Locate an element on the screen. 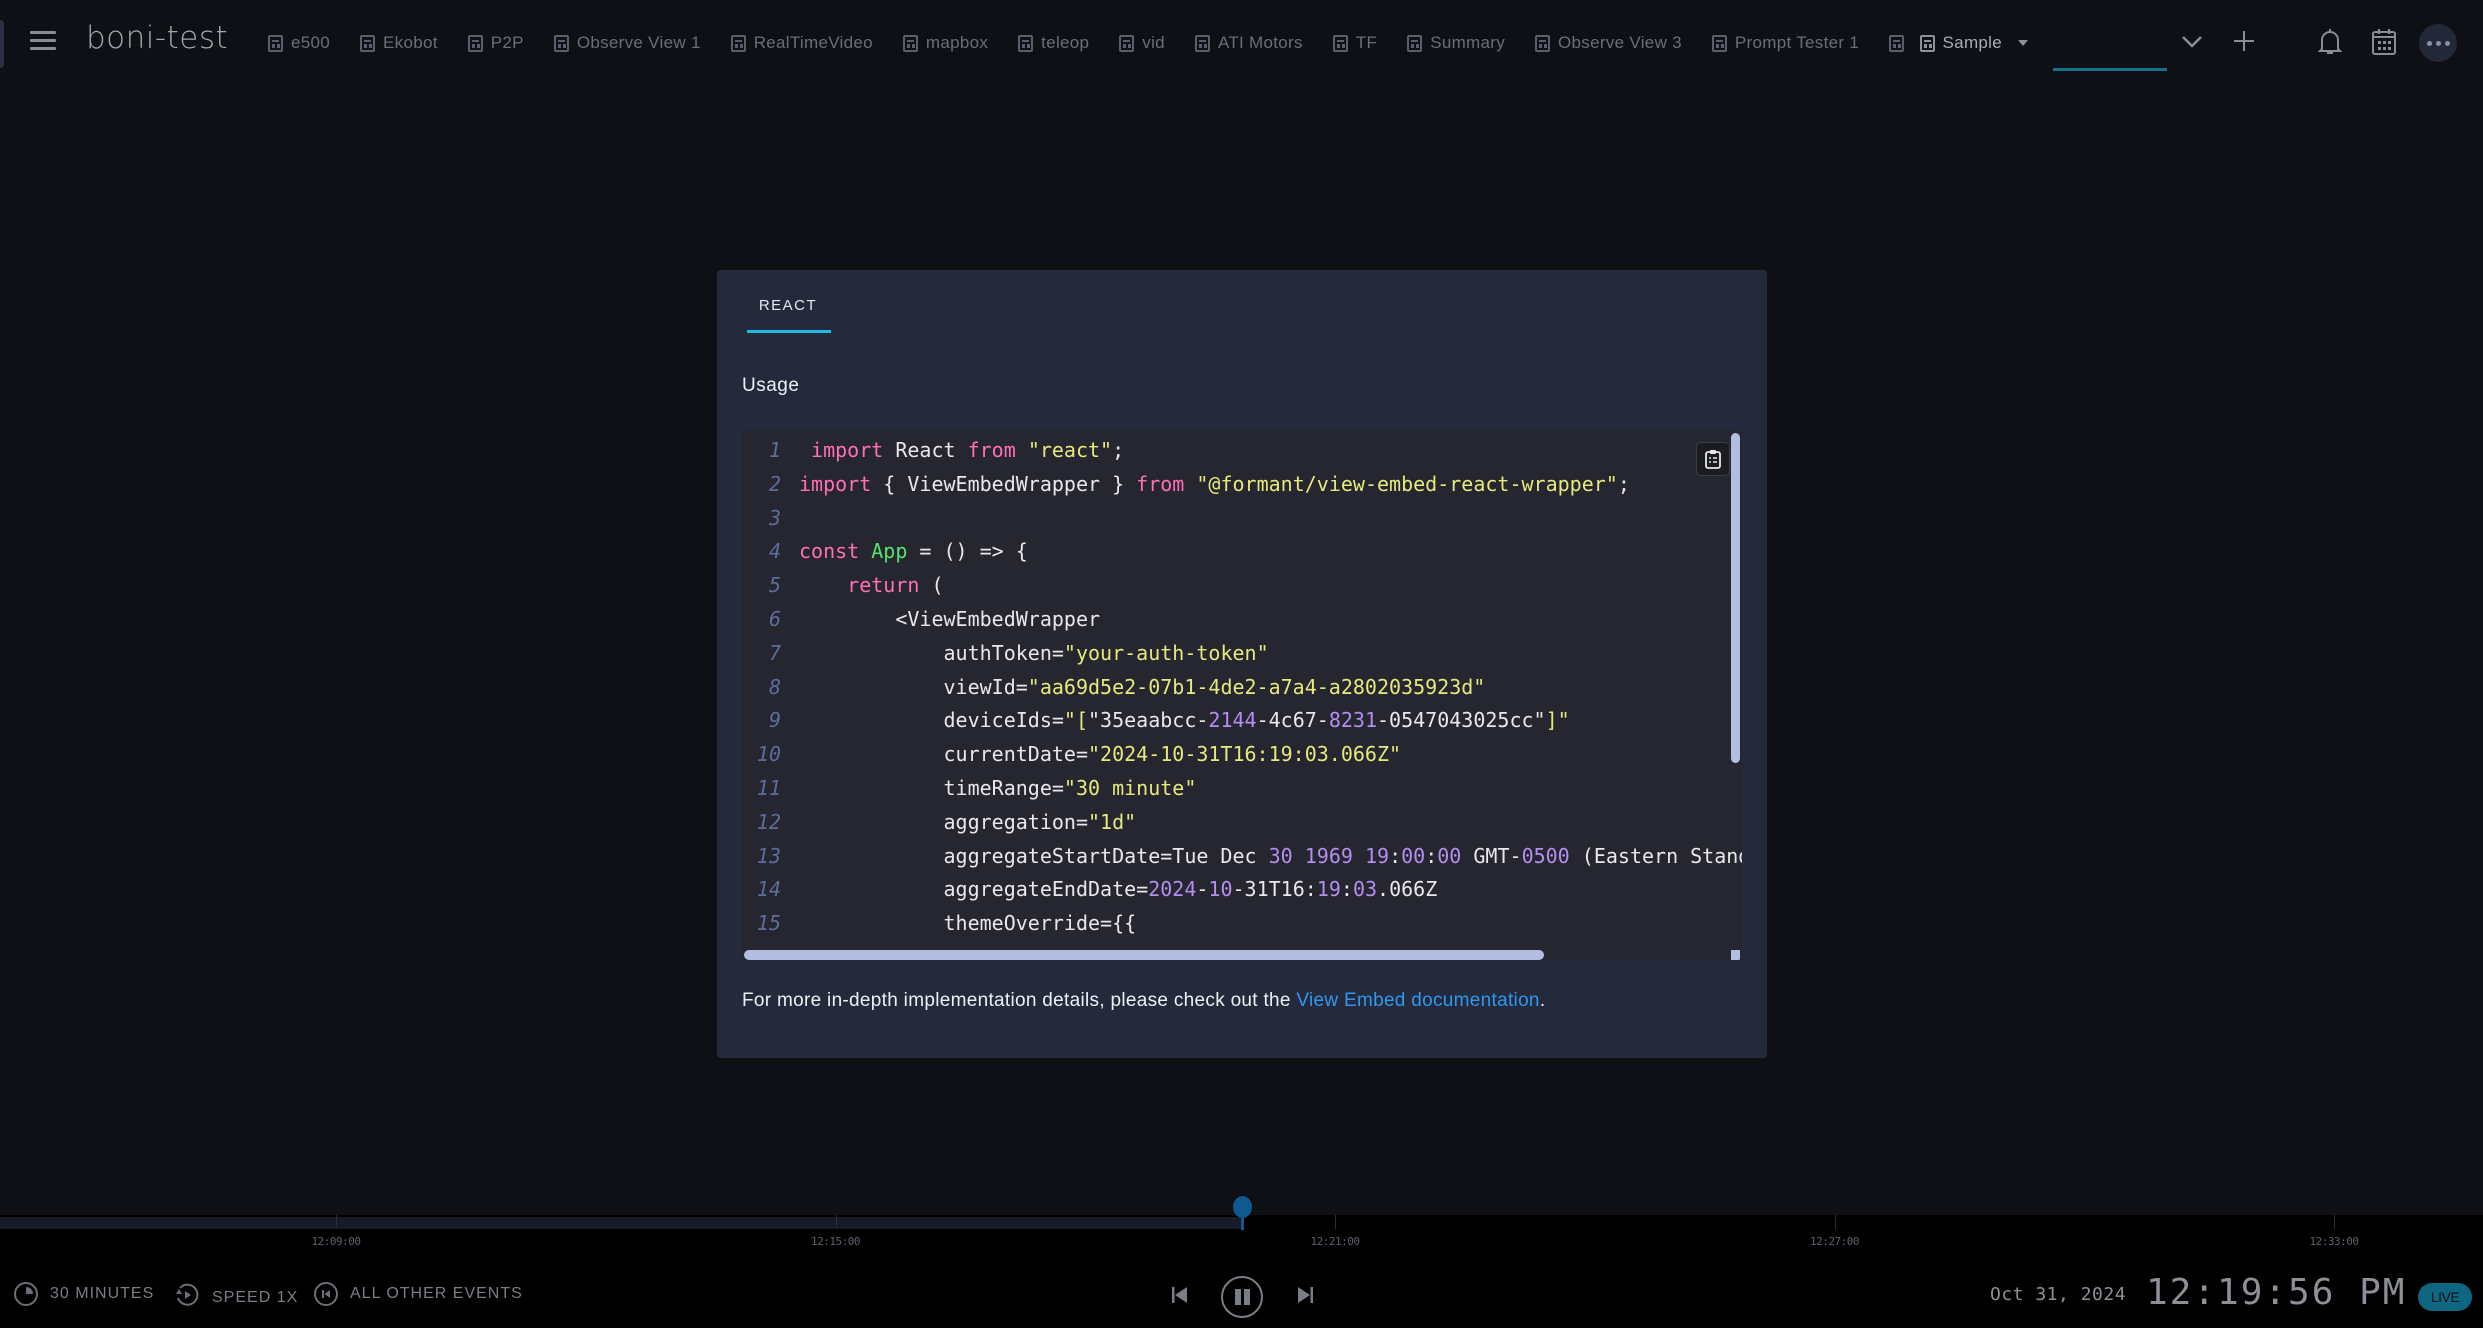 The height and width of the screenshot is (1328, 2483). tick-label: 12:27:00 is located at coordinates (1834, 1241).